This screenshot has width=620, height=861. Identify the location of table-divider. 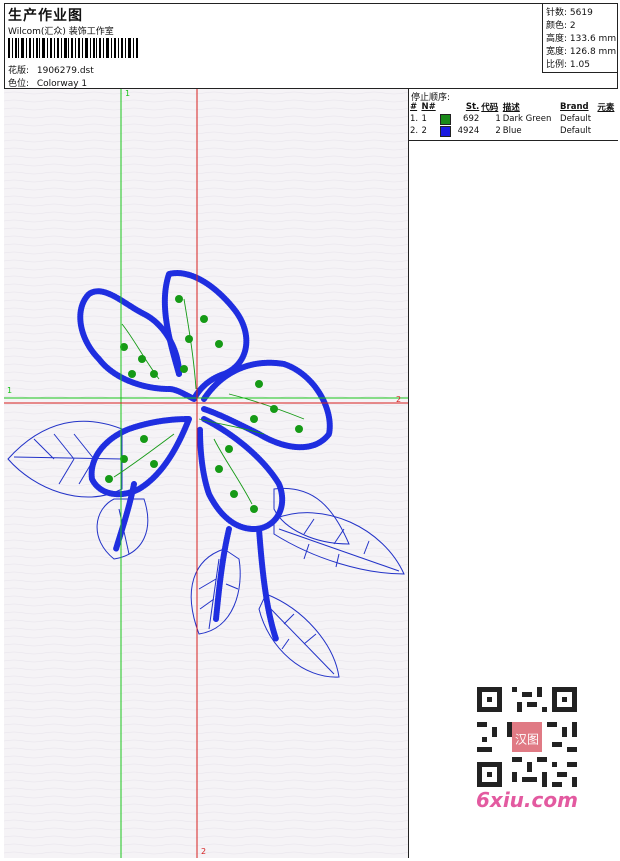
(513, 140).